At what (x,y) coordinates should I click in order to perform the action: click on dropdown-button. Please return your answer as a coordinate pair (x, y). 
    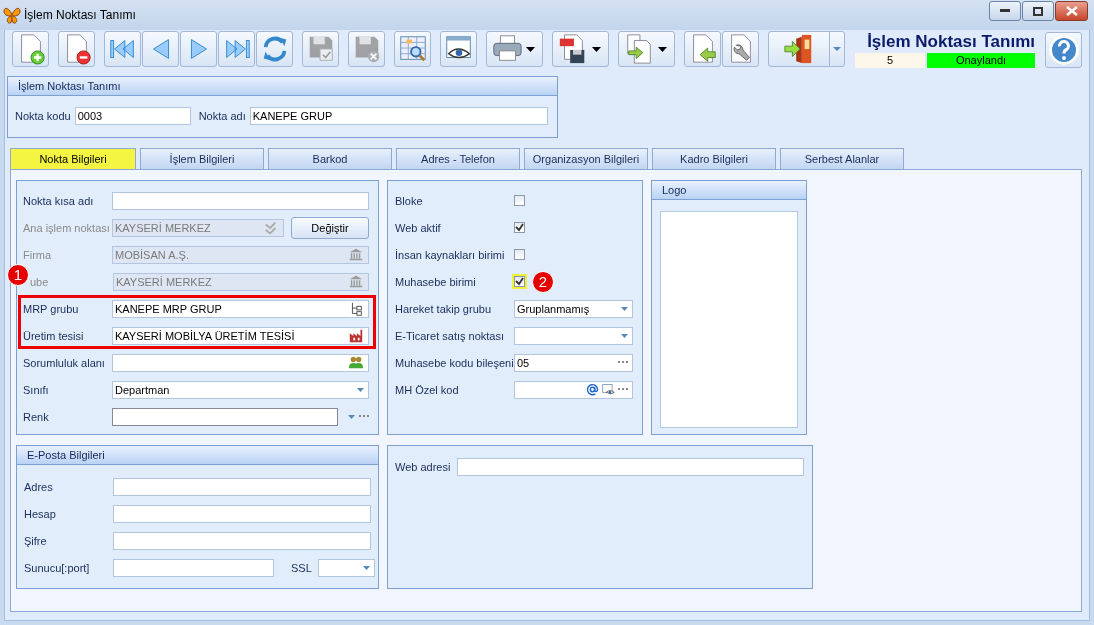
    Looking at the image, I should click on (837, 49).